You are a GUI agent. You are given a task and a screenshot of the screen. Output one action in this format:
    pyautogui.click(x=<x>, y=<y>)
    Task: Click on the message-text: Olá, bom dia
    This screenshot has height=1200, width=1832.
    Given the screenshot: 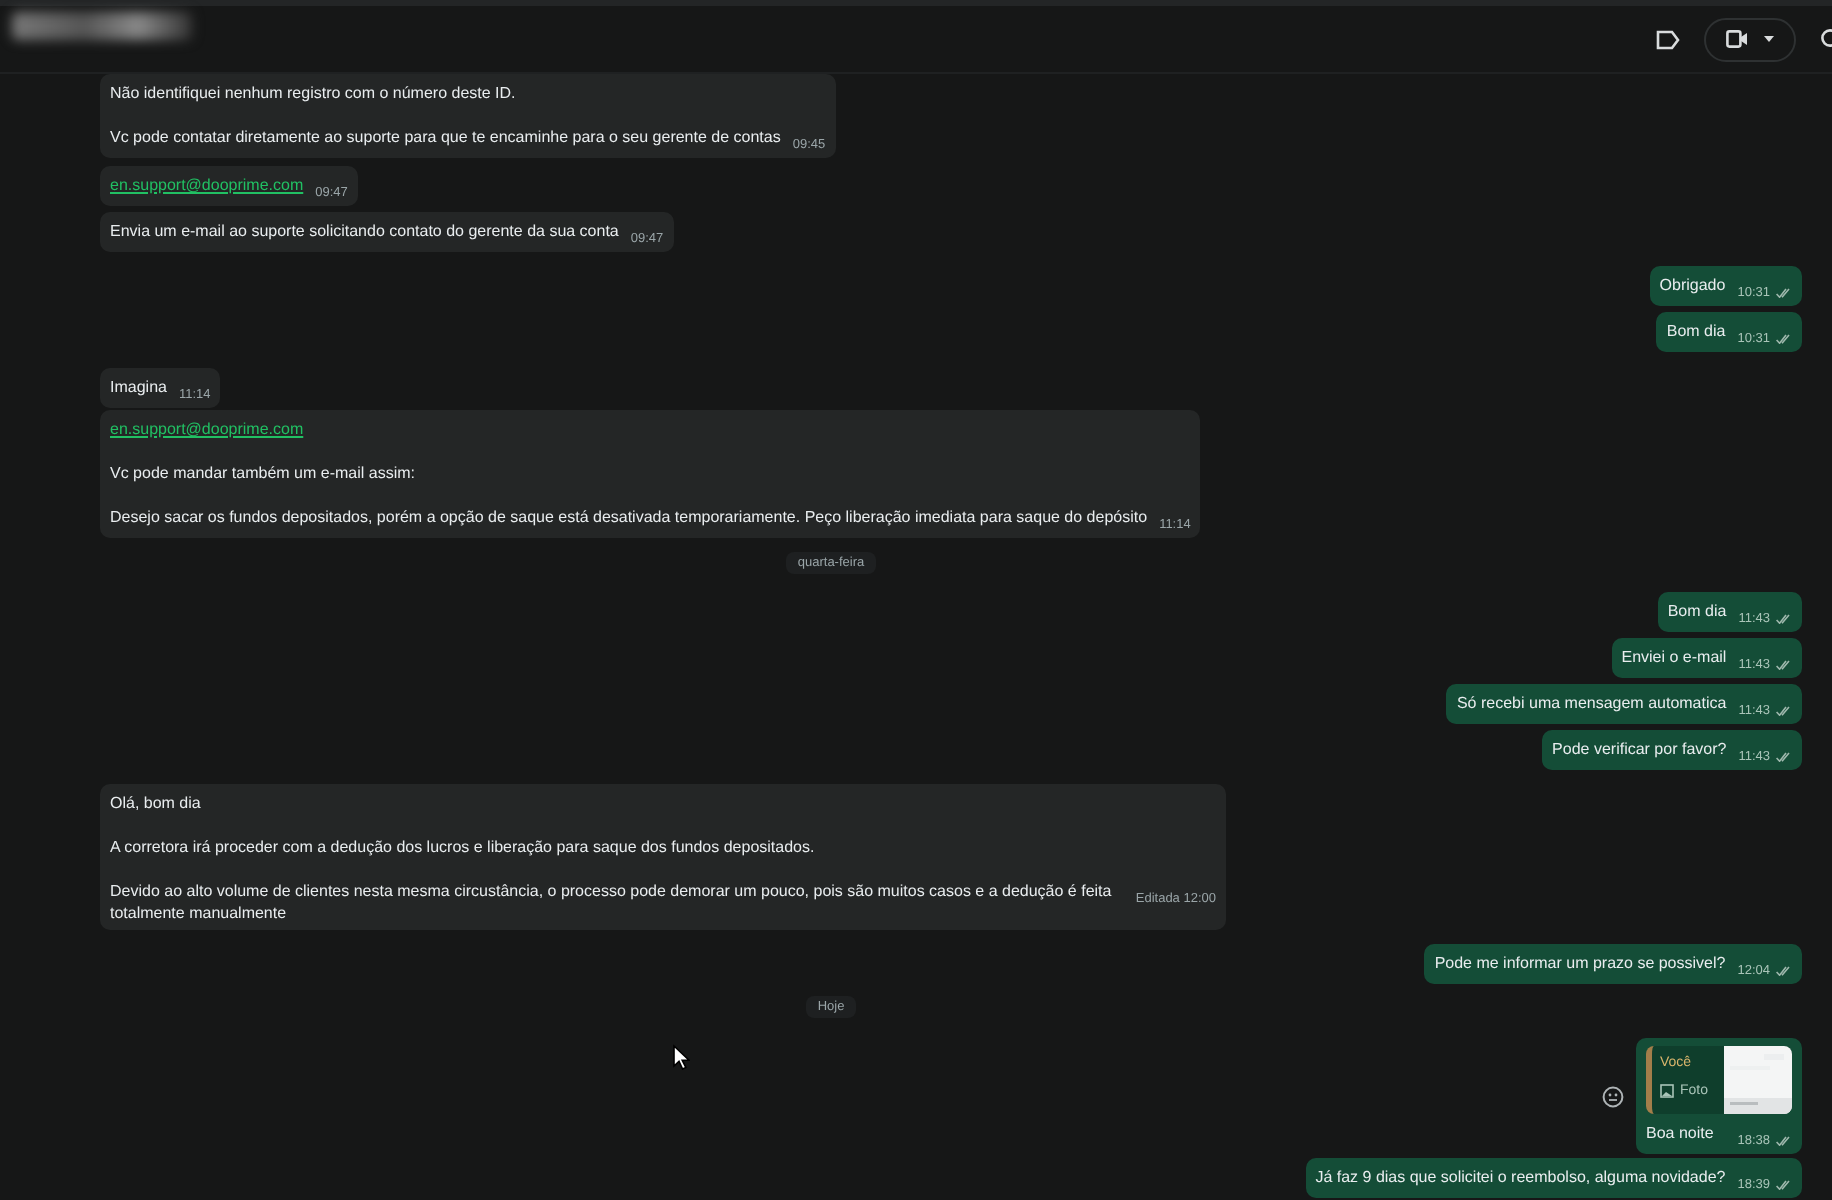 What is the action you would take?
    pyautogui.click(x=155, y=803)
    